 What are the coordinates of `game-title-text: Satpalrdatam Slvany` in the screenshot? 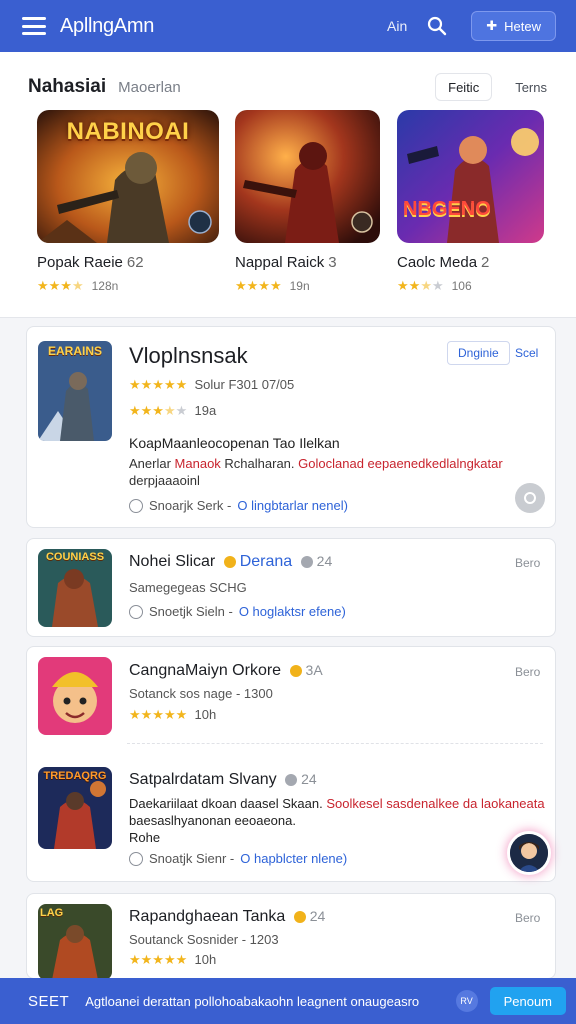 It's located at (203, 779).